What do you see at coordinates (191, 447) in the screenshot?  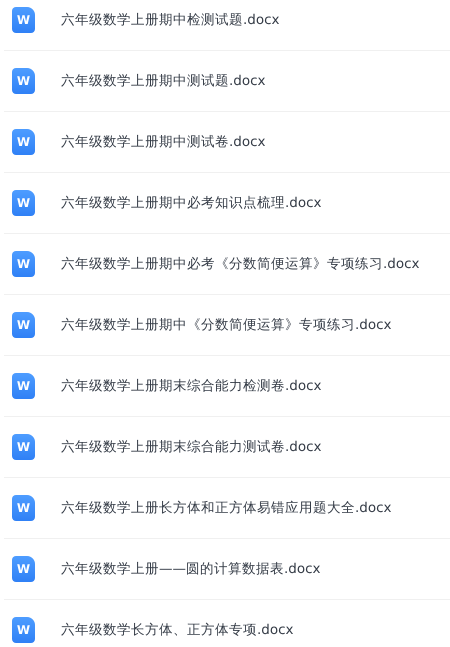 I see `file-name: 六年级数学上册期末综合能力测试卷.docx` at bounding box center [191, 447].